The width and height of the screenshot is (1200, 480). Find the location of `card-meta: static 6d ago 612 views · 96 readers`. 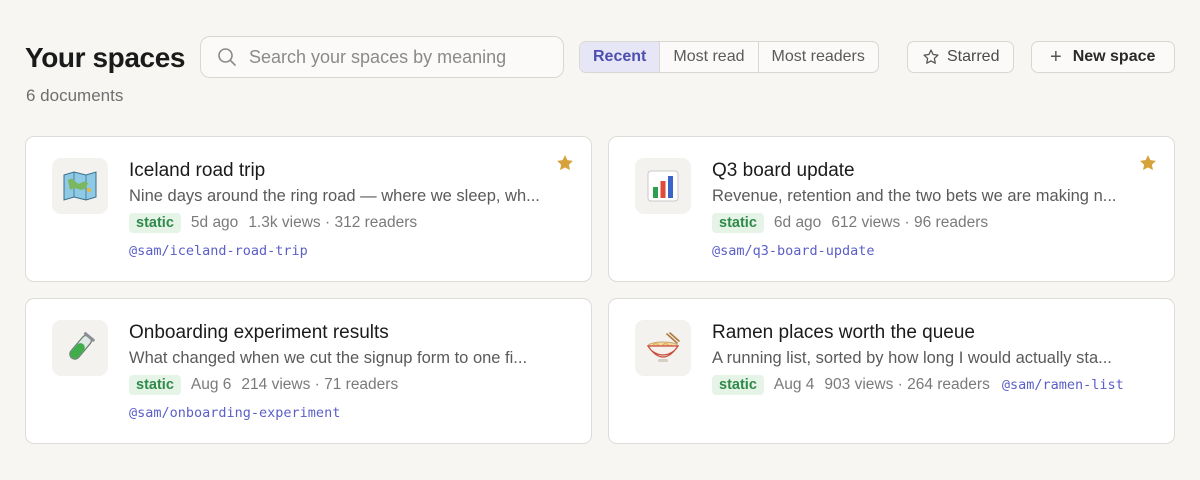

card-meta: static 6d ago 612 views · 96 readers is located at coordinates (850, 223).